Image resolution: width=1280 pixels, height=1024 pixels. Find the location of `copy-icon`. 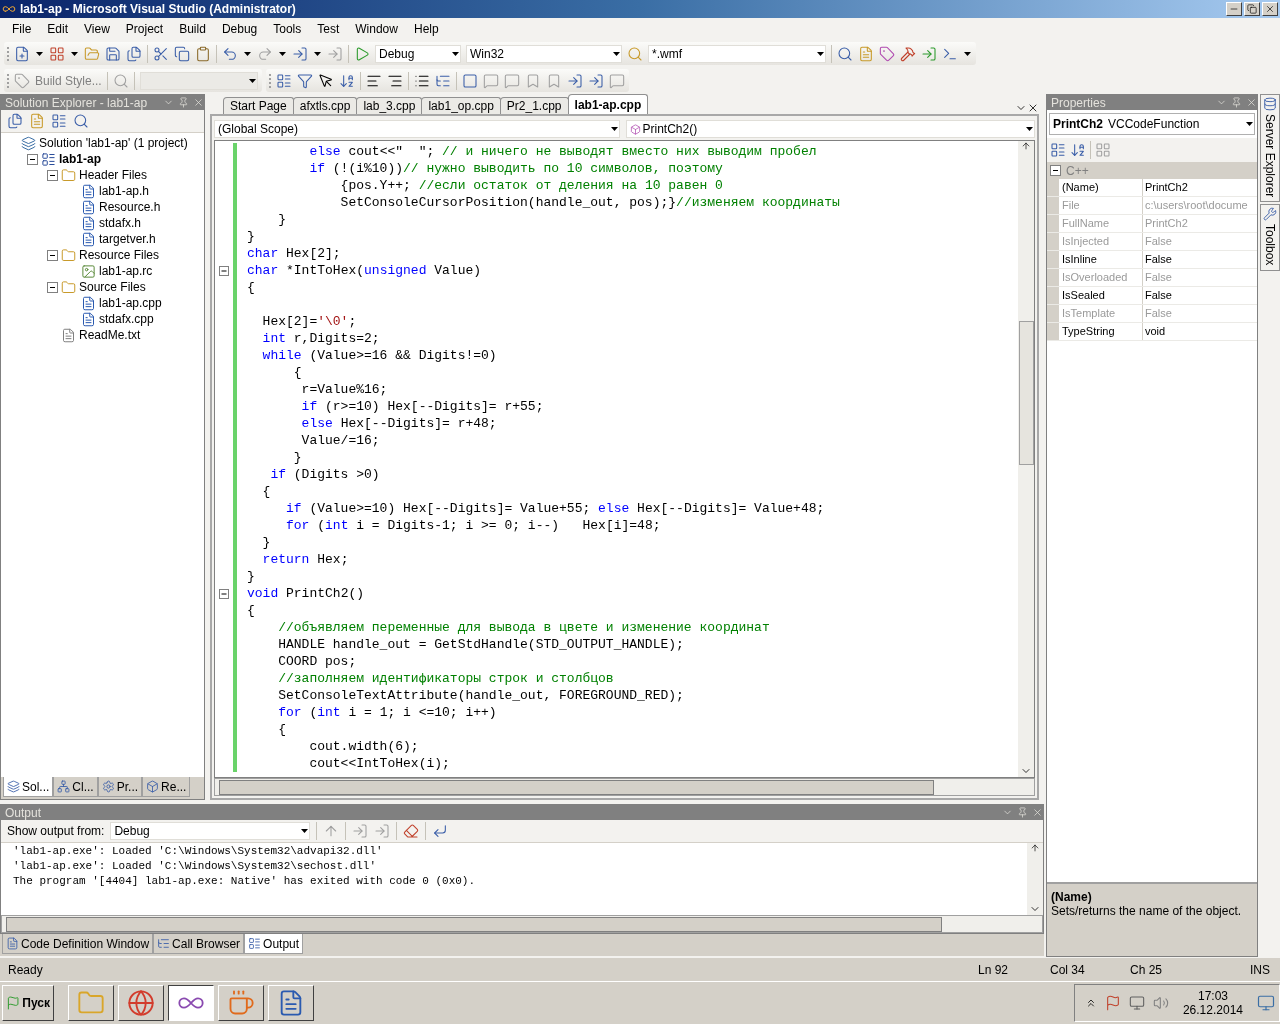

copy-icon is located at coordinates (182, 53).